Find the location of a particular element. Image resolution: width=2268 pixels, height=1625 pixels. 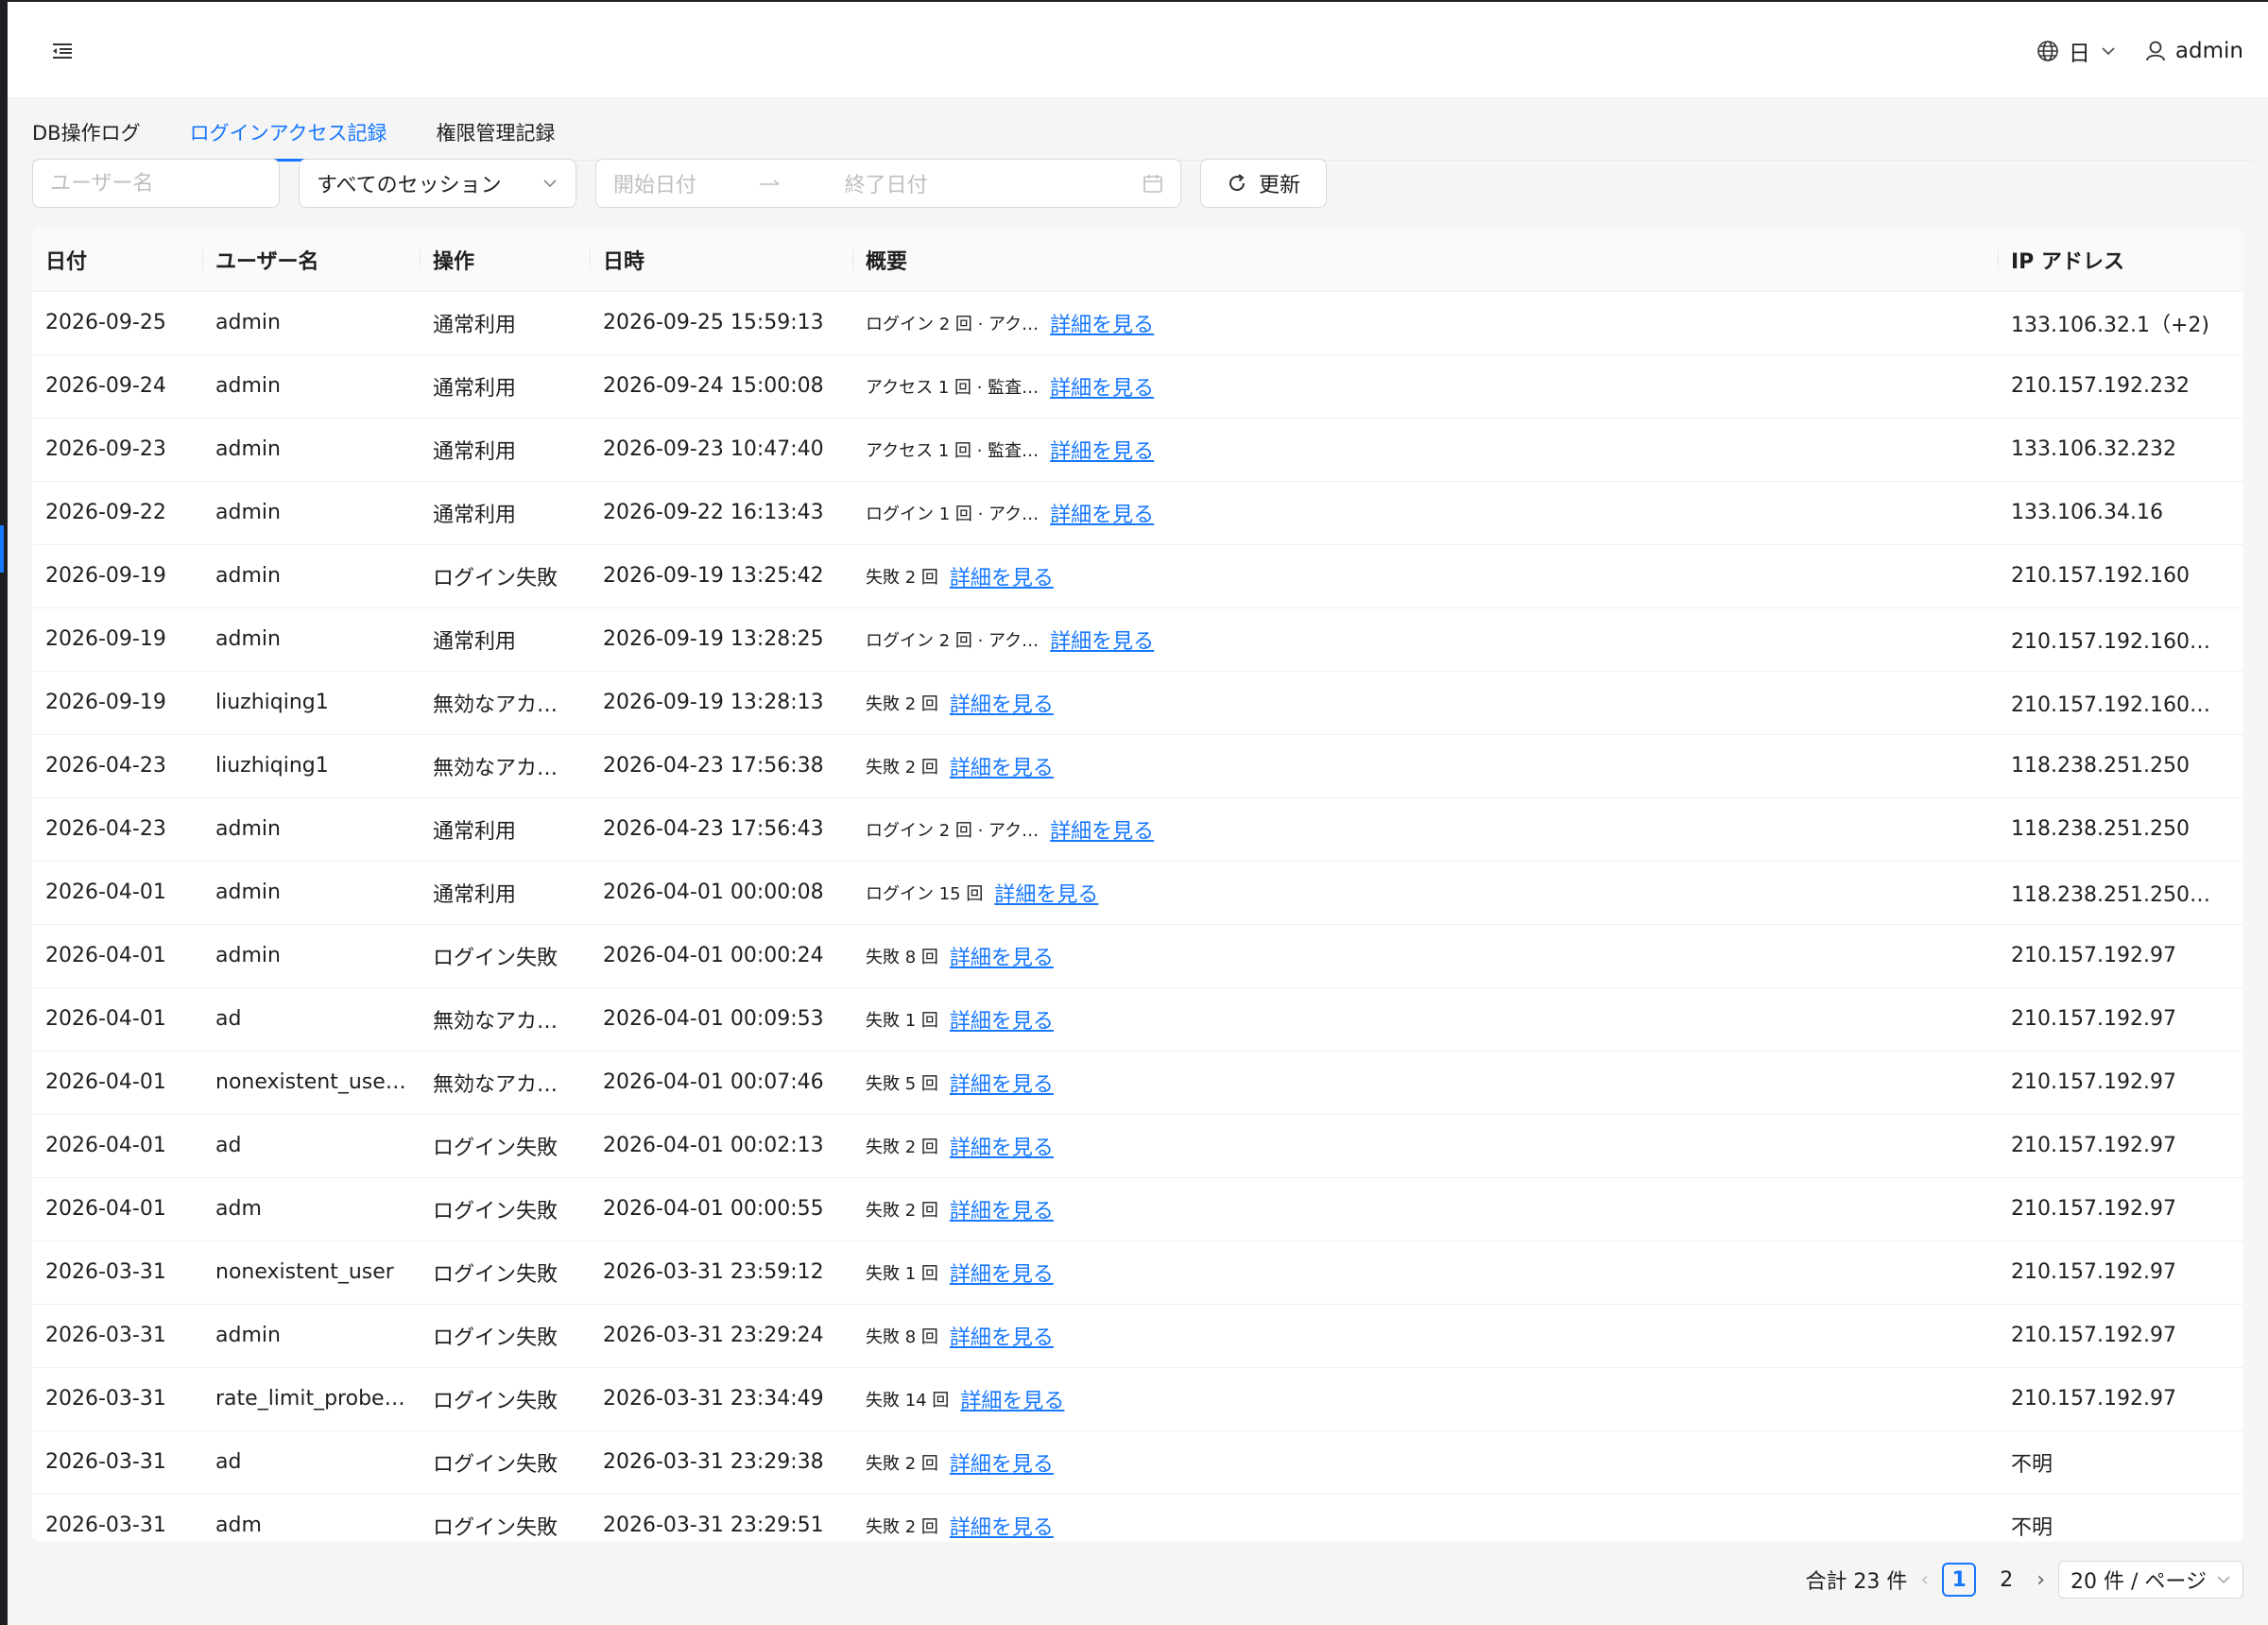

sidebar-edge is located at coordinates (4, 813).